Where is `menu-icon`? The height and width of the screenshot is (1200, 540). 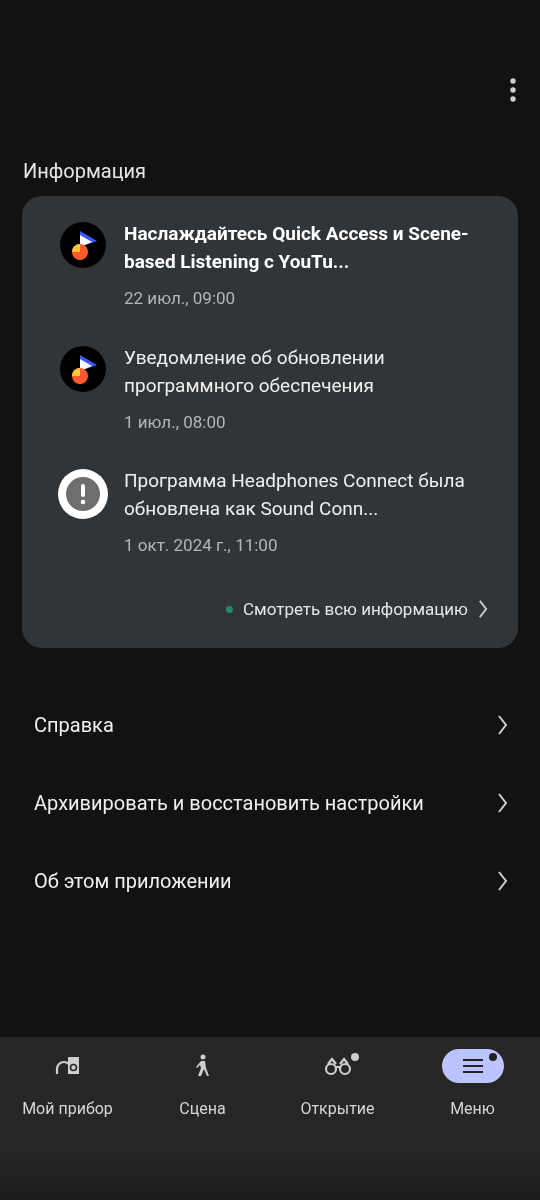 menu-icon is located at coordinates (472, 1066).